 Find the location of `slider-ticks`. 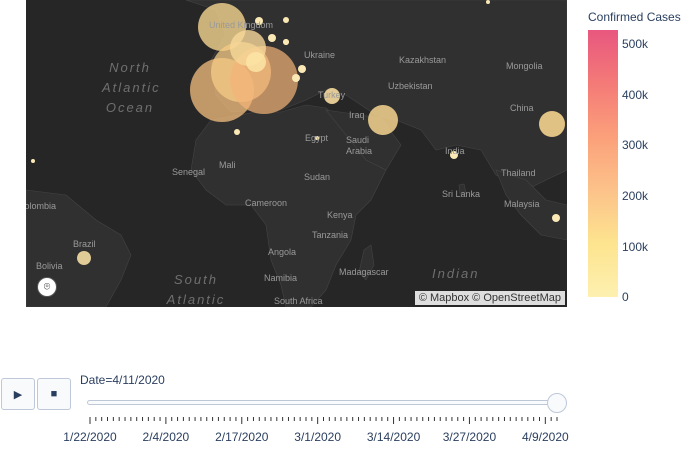

slider-ticks is located at coordinates (323, 420).